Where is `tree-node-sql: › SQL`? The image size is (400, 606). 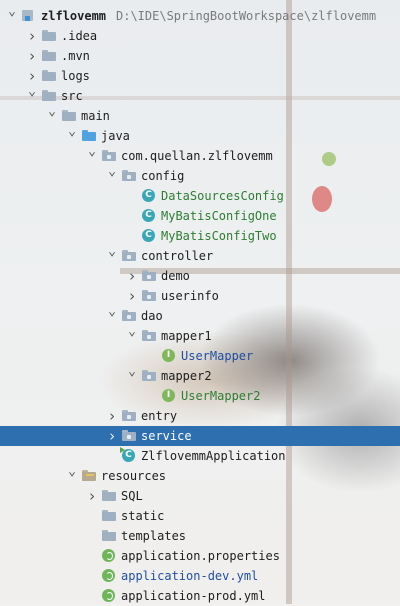
tree-node-sql: › SQL is located at coordinates (200, 496).